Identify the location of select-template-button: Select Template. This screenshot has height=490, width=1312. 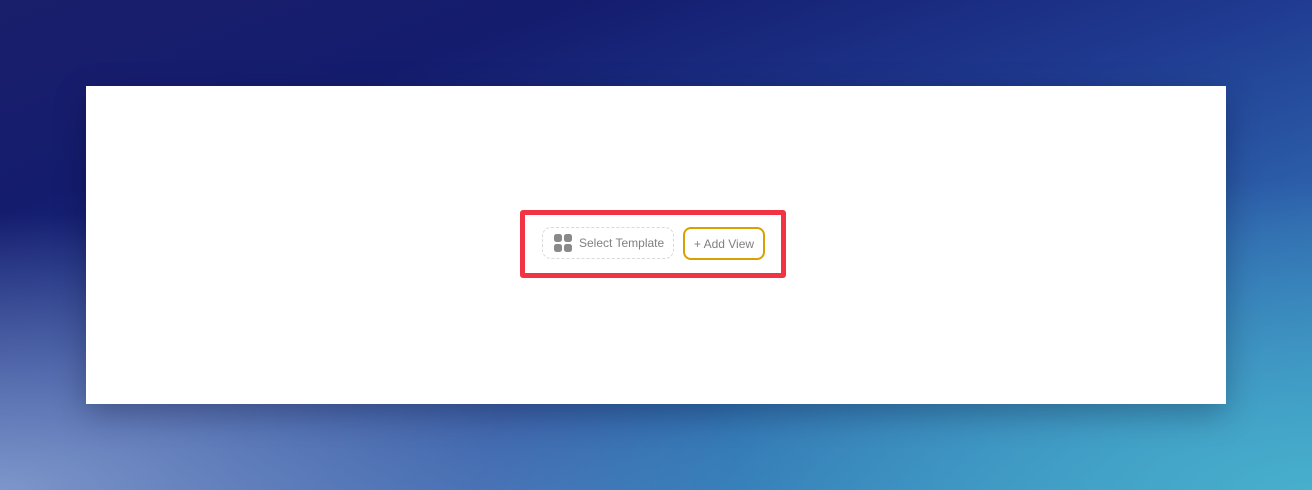
(608, 243).